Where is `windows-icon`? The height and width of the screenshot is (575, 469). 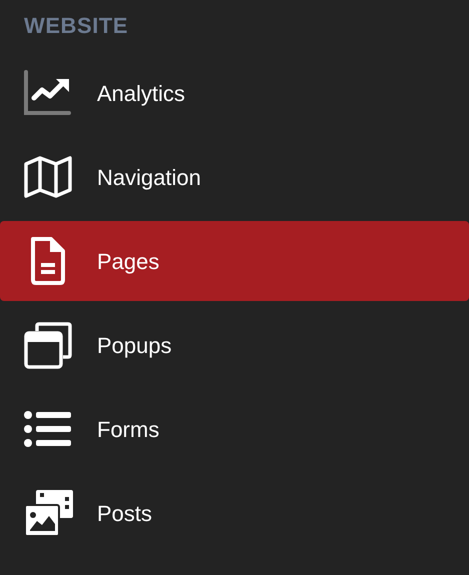 windows-icon is located at coordinates (48, 345).